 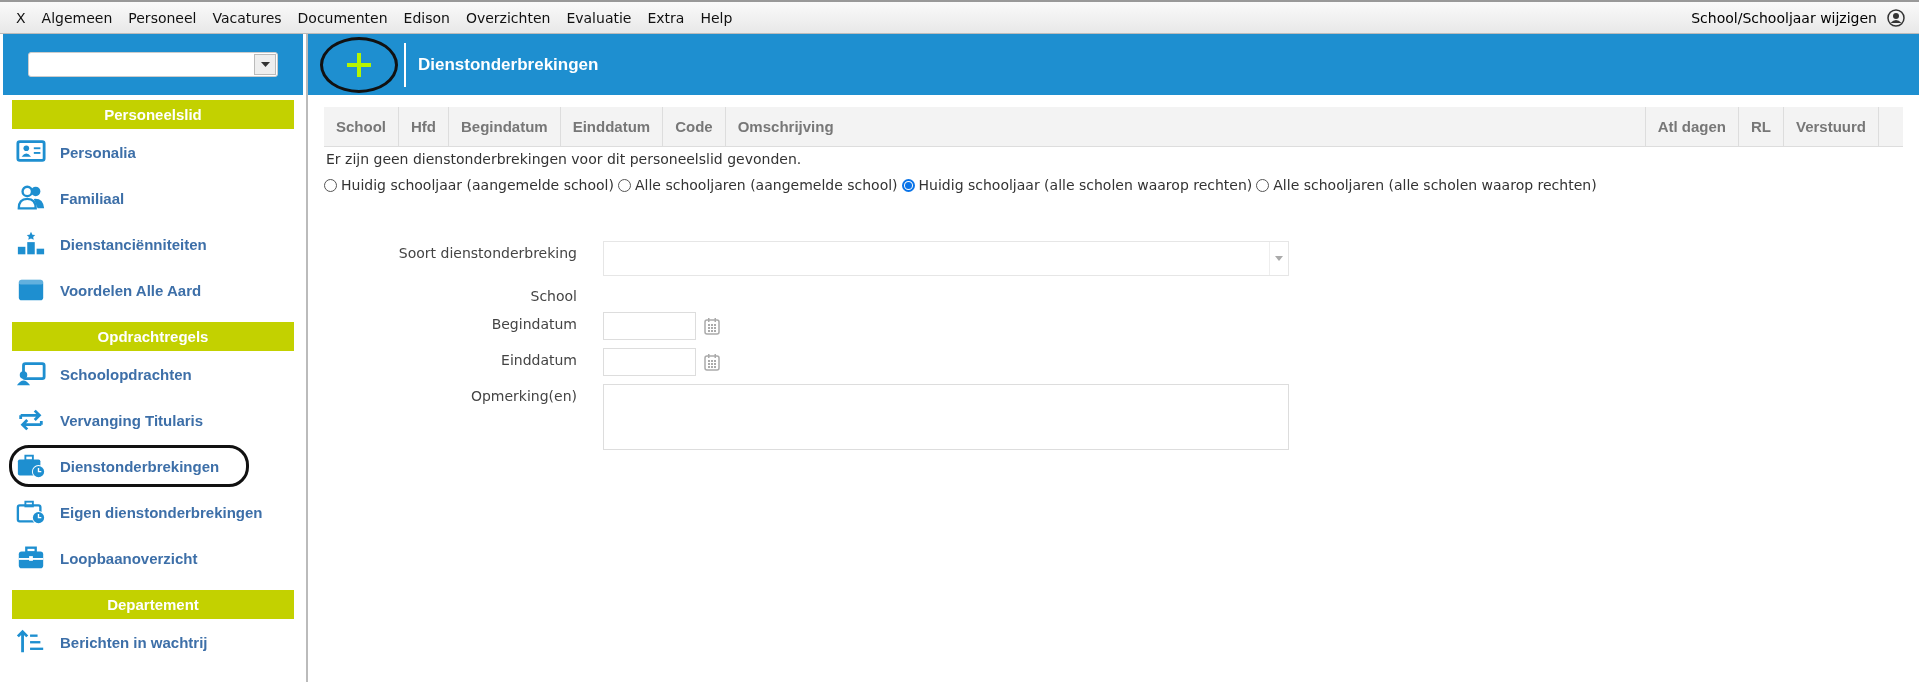 What do you see at coordinates (611, 127) in the screenshot?
I see `column-header: Einddatum` at bounding box center [611, 127].